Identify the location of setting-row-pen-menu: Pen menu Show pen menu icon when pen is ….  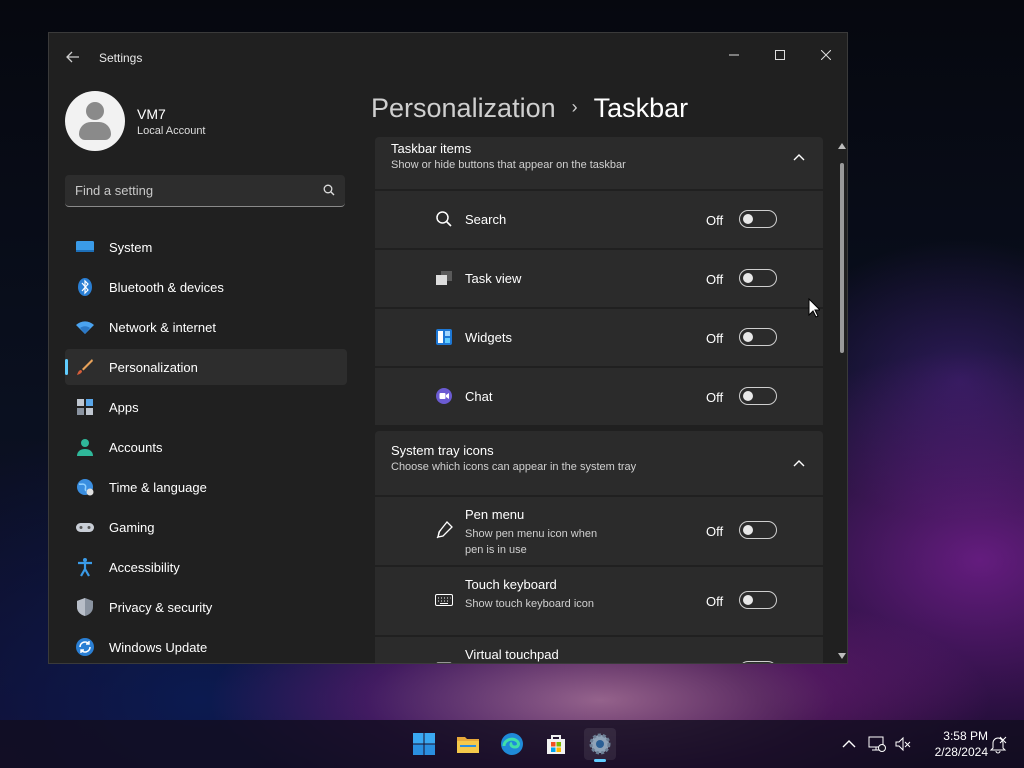
(599, 531).